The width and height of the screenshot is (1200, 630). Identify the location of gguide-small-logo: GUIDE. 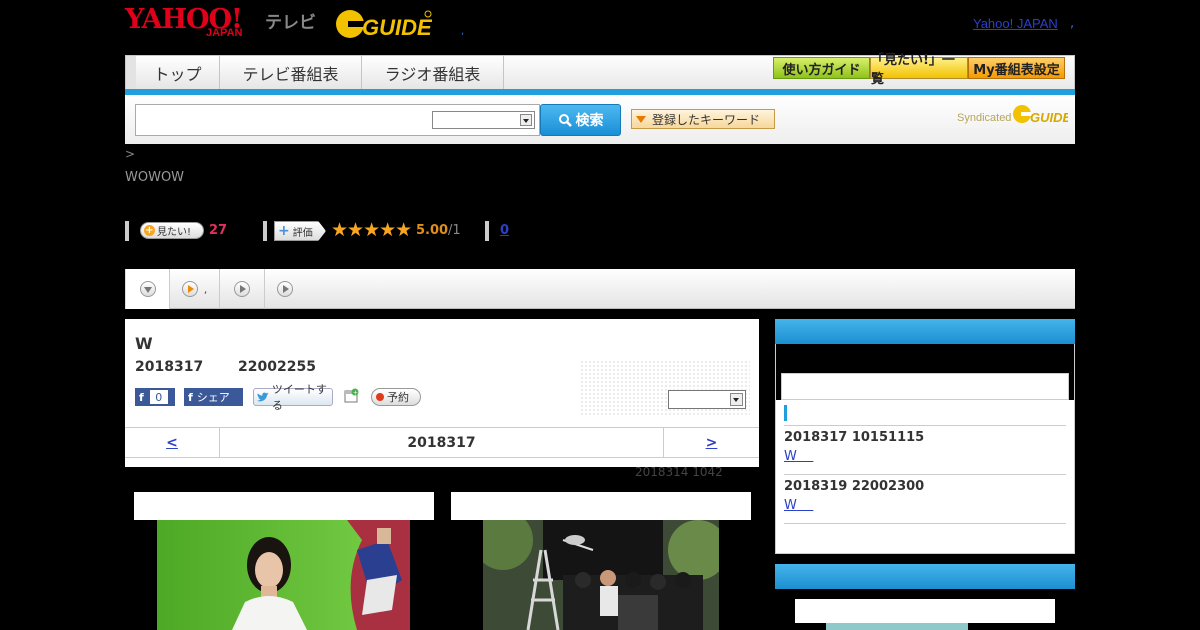
(1040, 115).